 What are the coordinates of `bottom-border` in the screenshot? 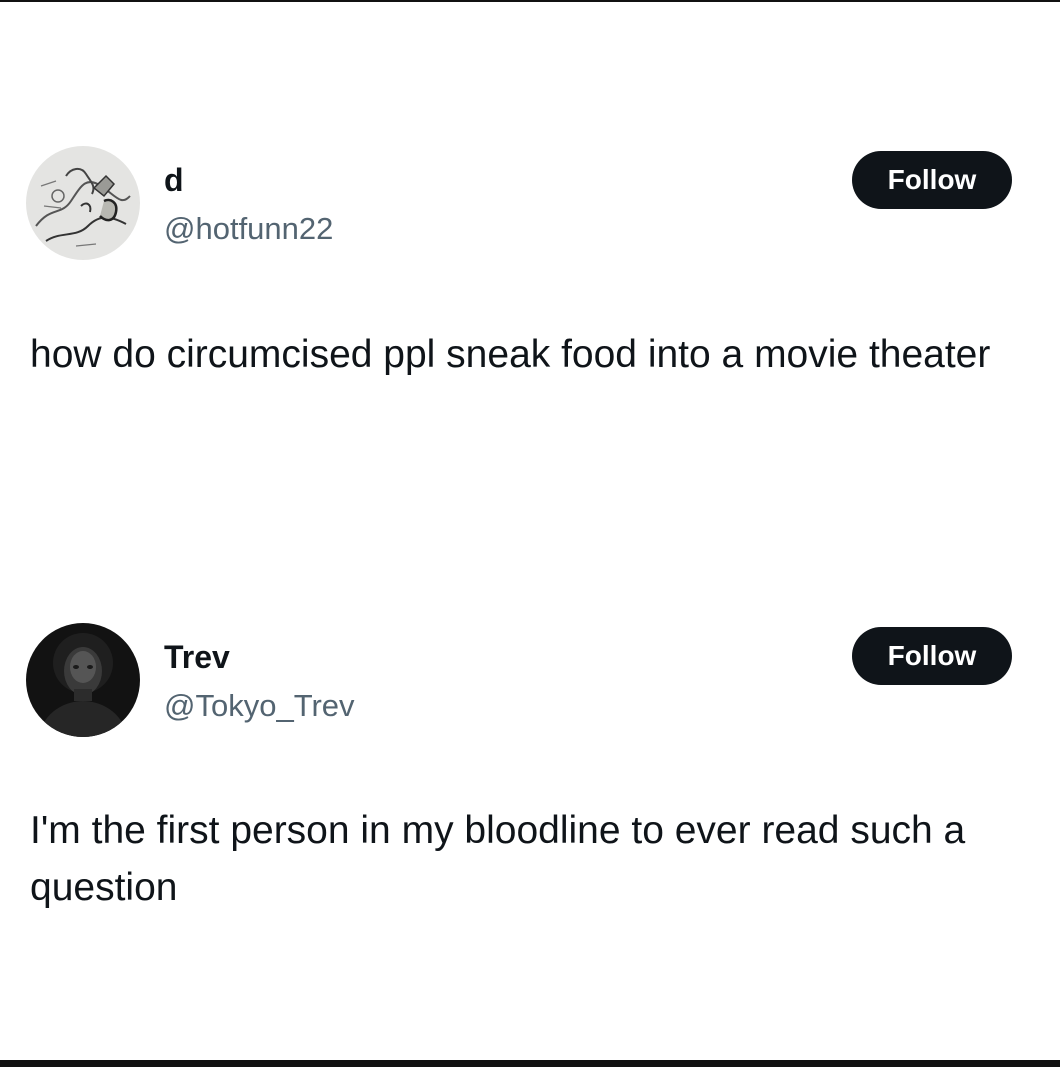 It's located at (530, 1063).